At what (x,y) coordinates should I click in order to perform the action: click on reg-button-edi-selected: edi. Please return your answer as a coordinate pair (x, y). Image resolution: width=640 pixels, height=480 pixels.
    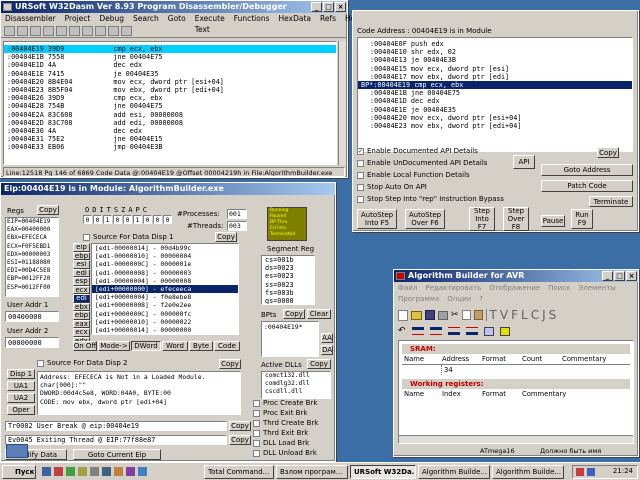
    Looking at the image, I should click on (81, 298).